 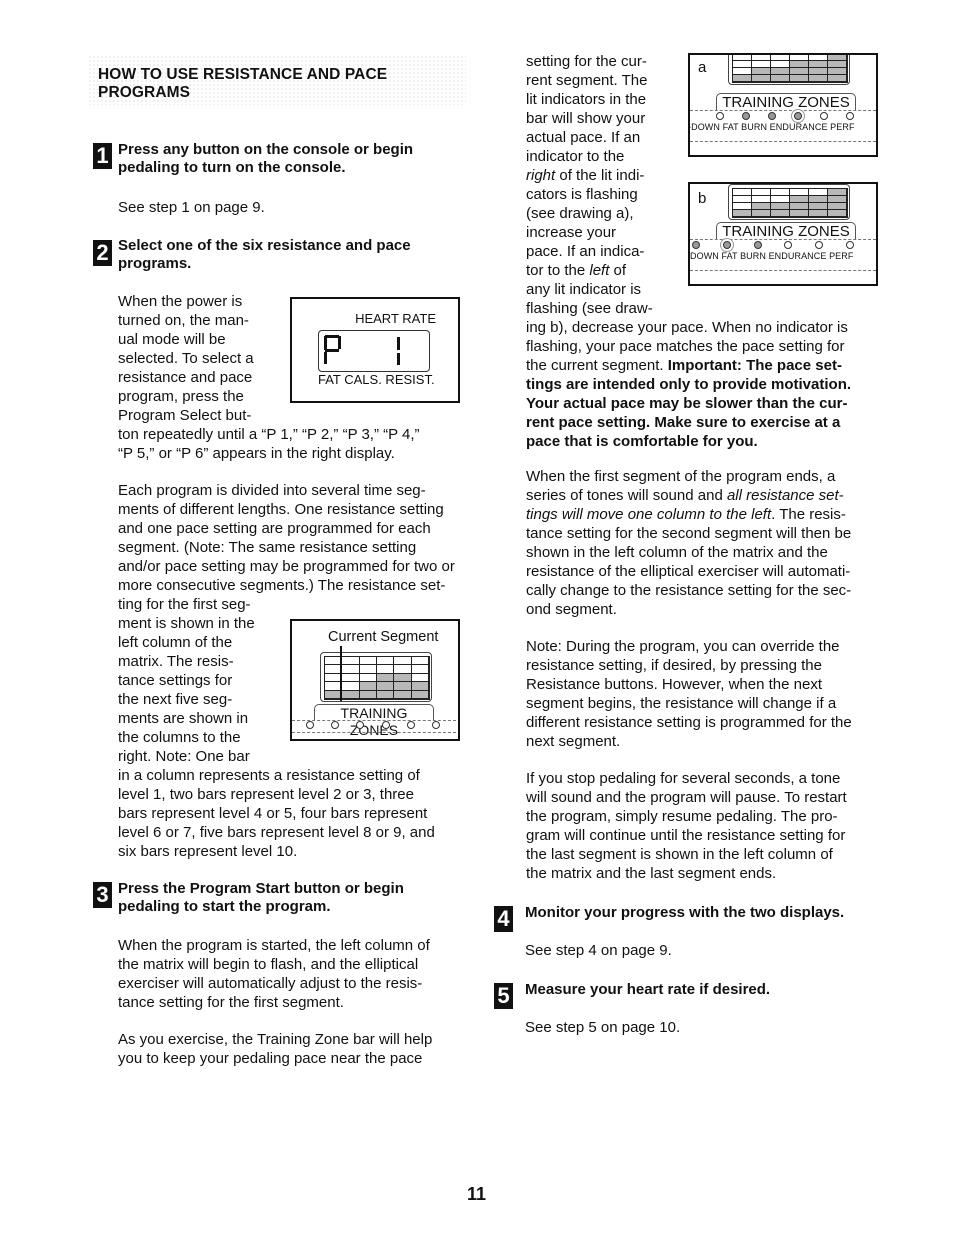 What do you see at coordinates (155, 263) in the screenshot?
I see `step-heading-line: programs.` at bounding box center [155, 263].